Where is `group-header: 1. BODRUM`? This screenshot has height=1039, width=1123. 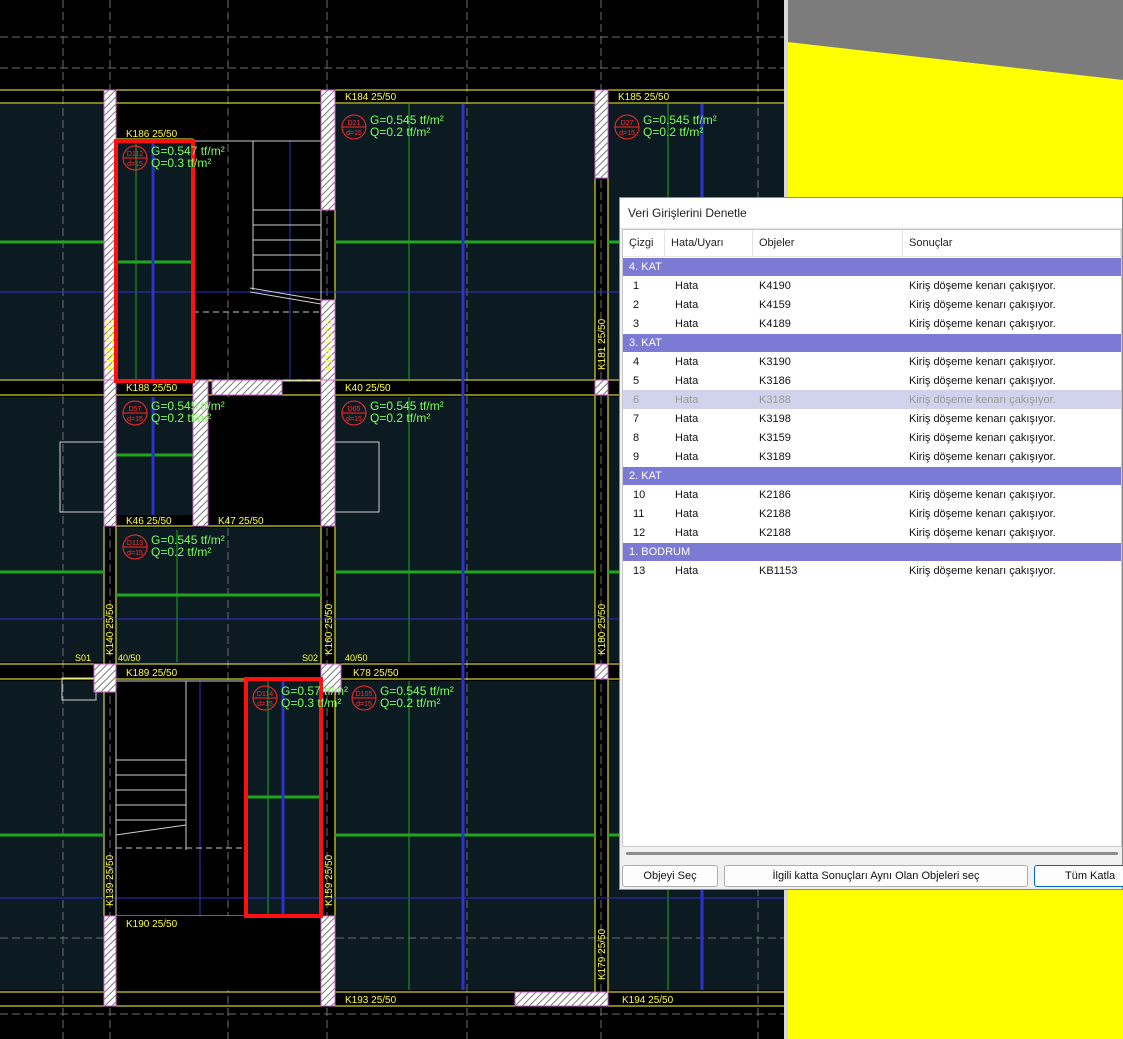
group-header: 1. BODRUM is located at coordinates (872, 552).